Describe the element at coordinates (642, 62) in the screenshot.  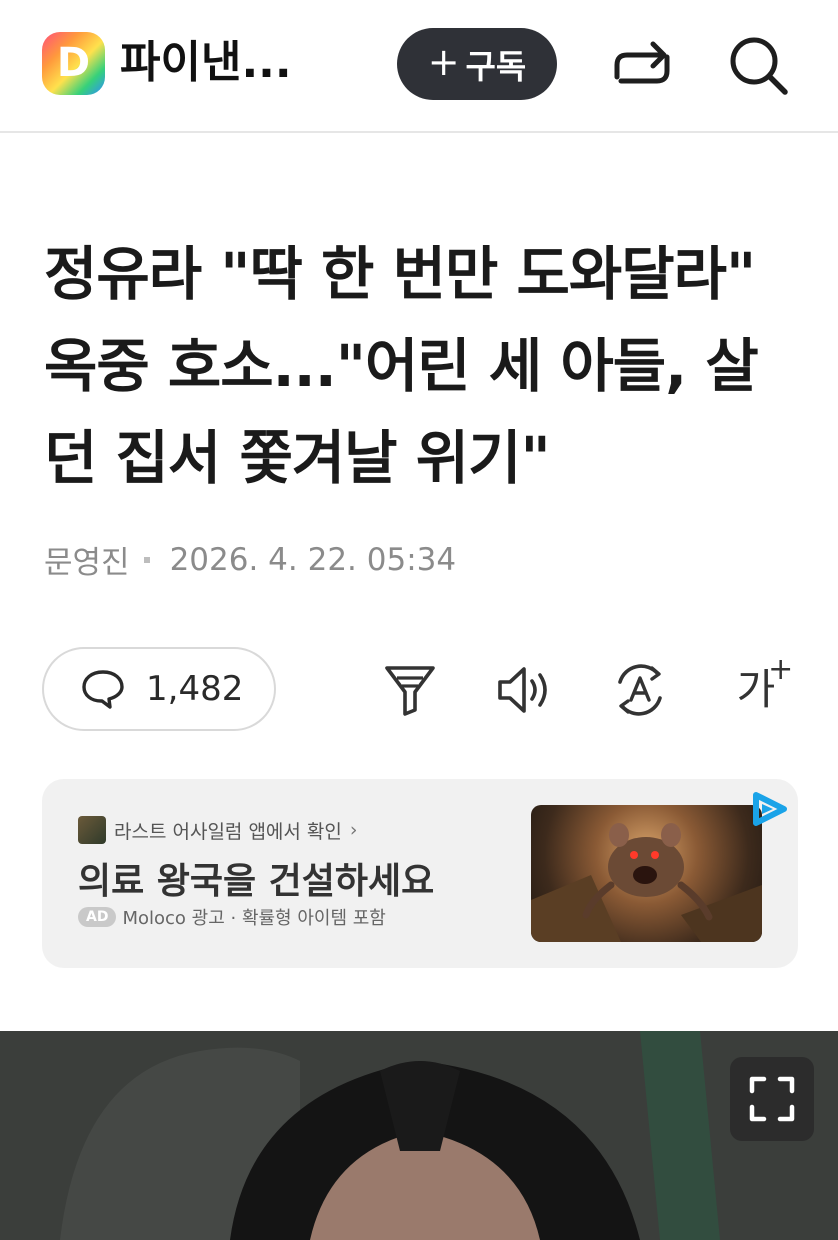
I see `share-icon` at that location.